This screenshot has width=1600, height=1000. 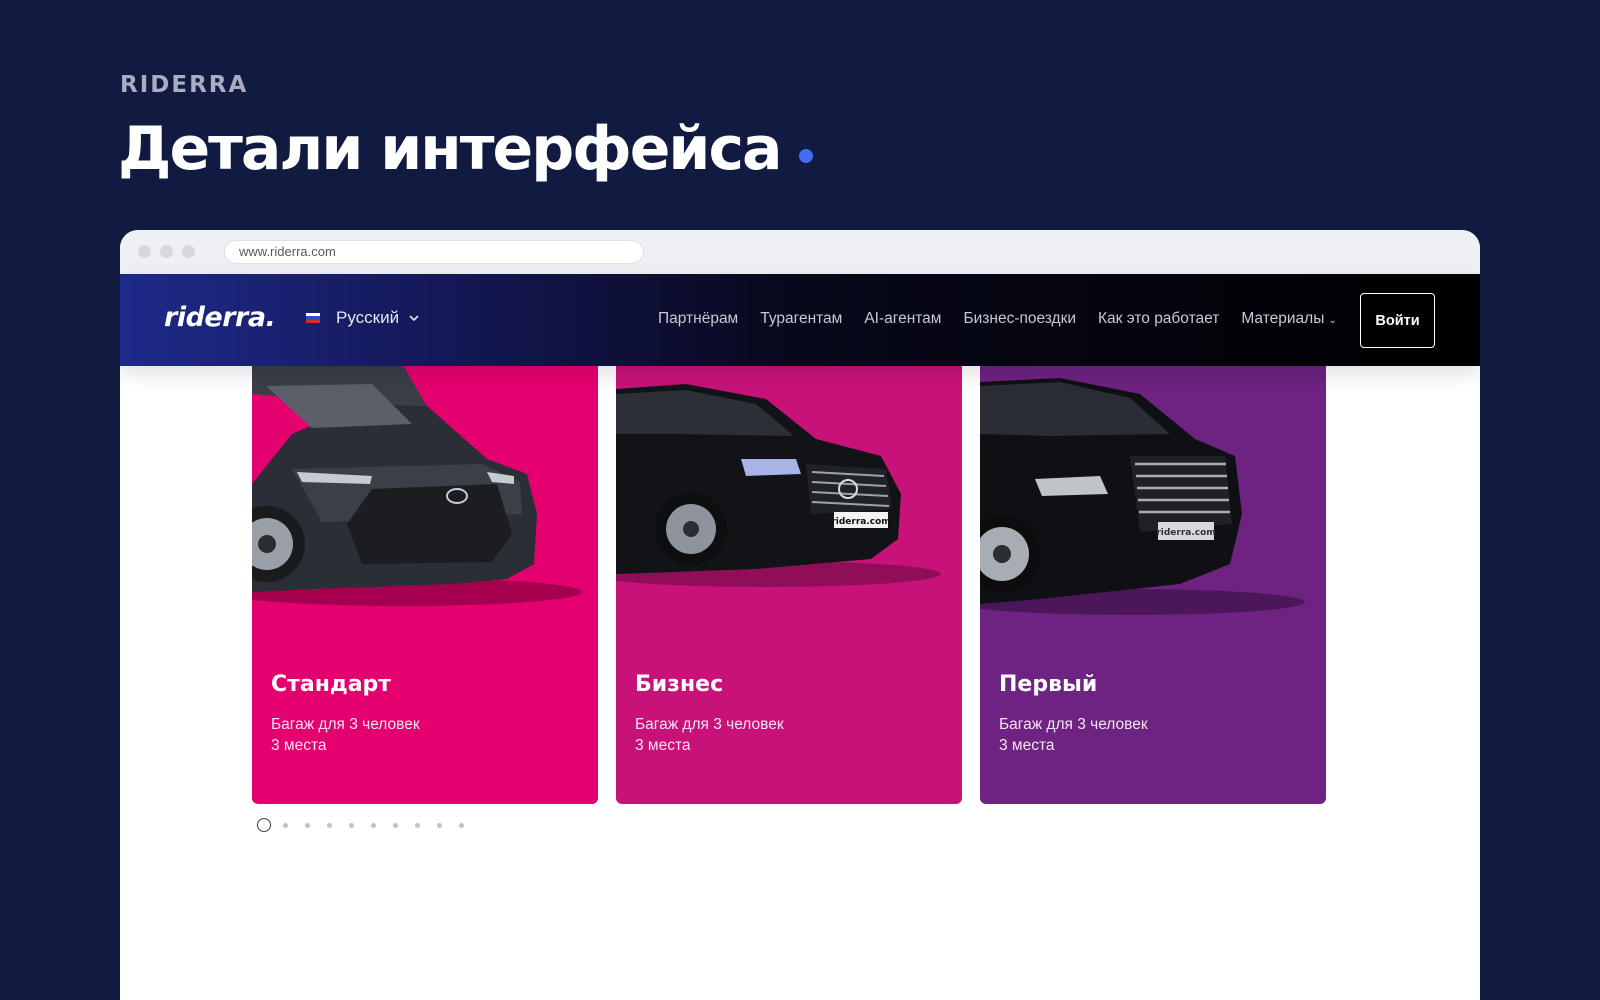 What do you see at coordinates (1397, 320) in the screenshot?
I see `login-button: Войти` at bounding box center [1397, 320].